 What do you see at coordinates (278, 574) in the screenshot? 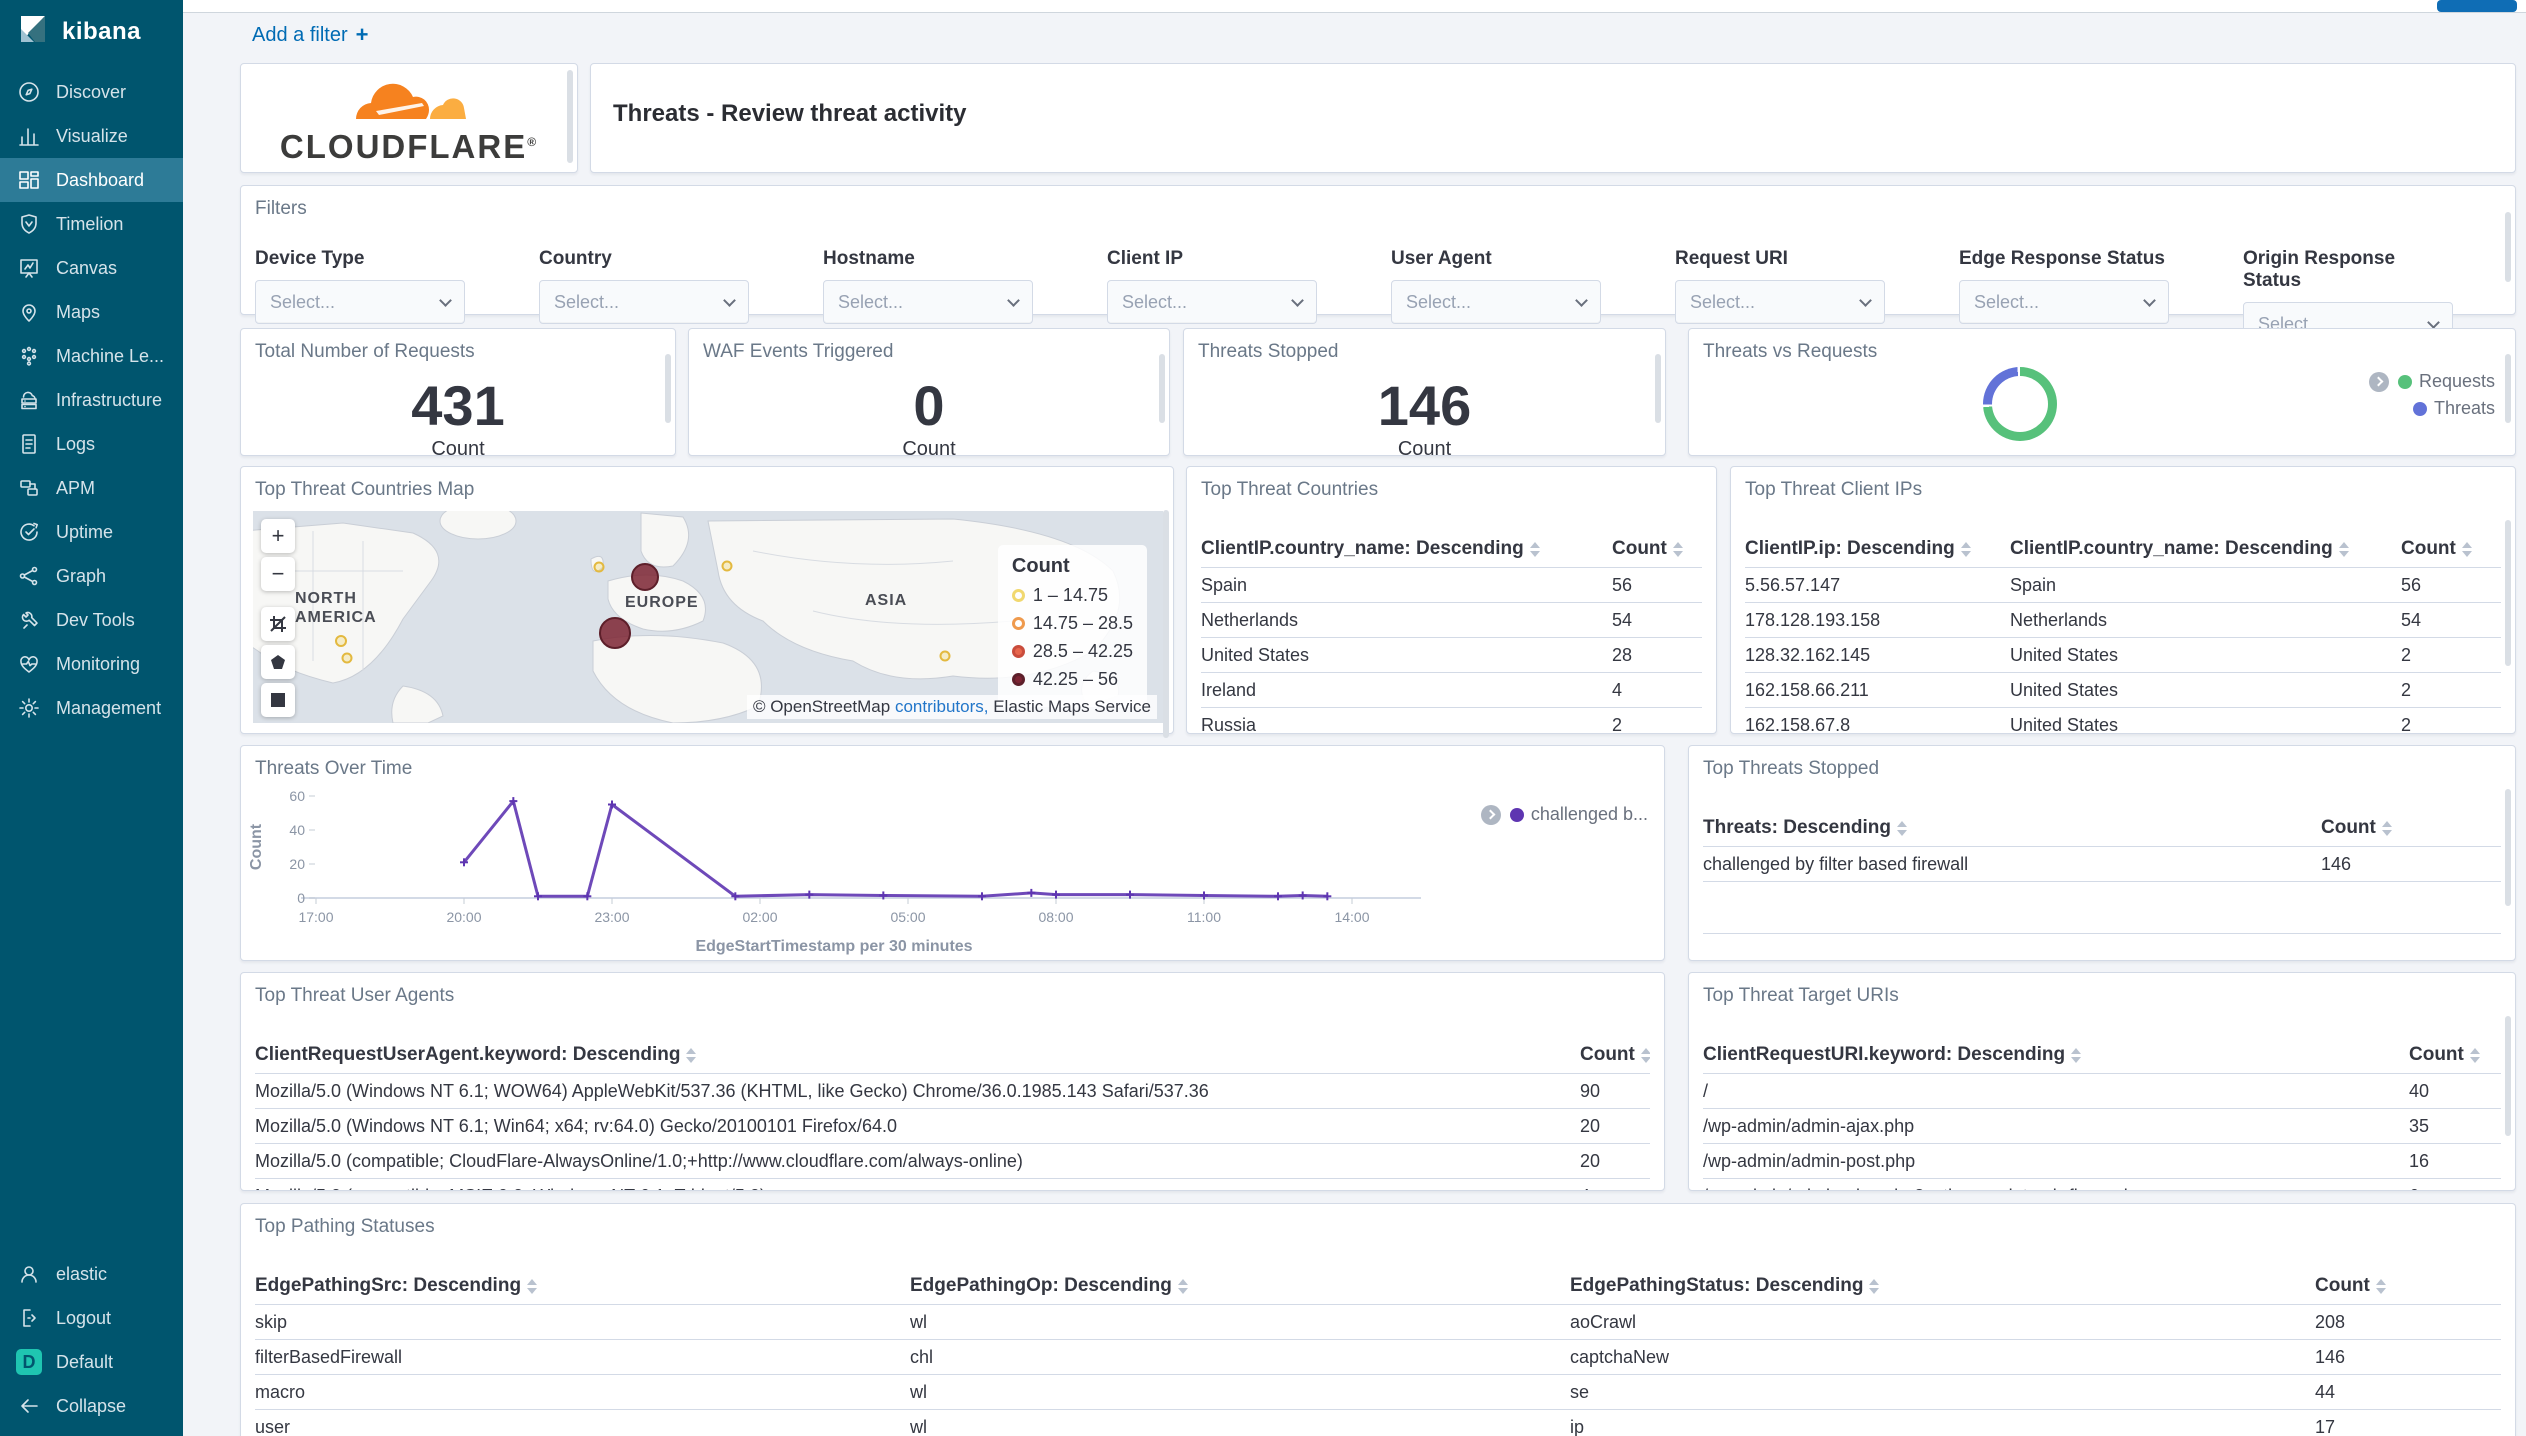
I see `map-zoom-out-button: −` at bounding box center [278, 574].